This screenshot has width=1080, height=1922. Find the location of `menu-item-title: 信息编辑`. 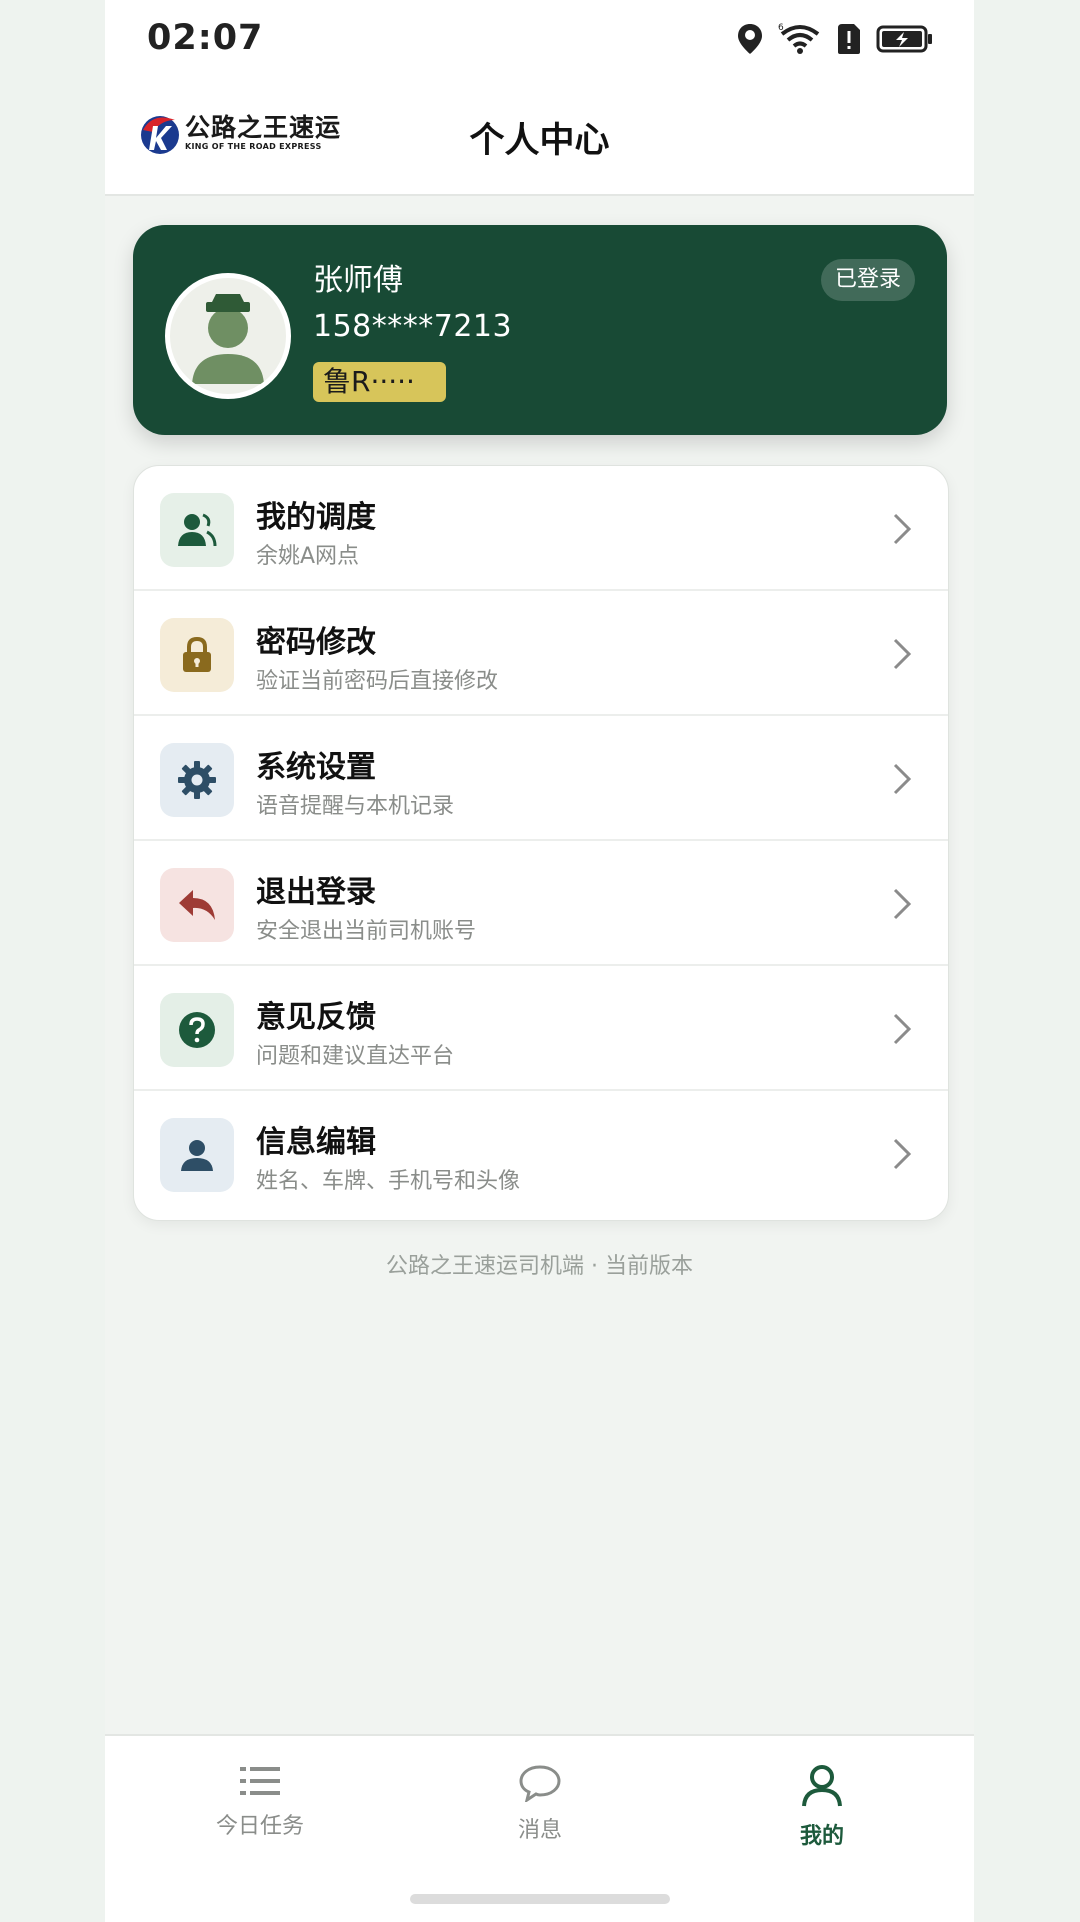

menu-item-title: 信息编辑 is located at coordinates (316, 1142).